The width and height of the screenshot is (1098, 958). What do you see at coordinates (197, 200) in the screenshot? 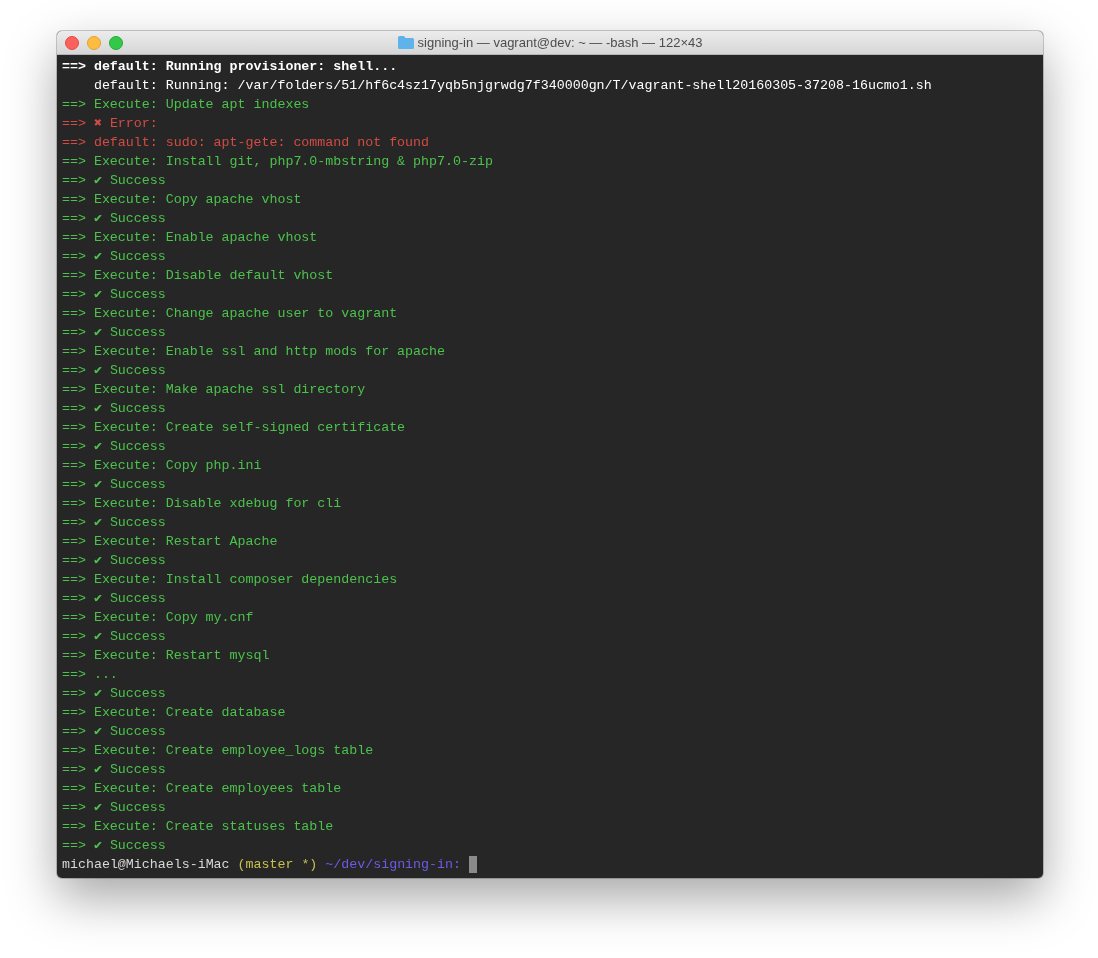
I see `output-line: Execute: Copy apache vhost` at bounding box center [197, 200].